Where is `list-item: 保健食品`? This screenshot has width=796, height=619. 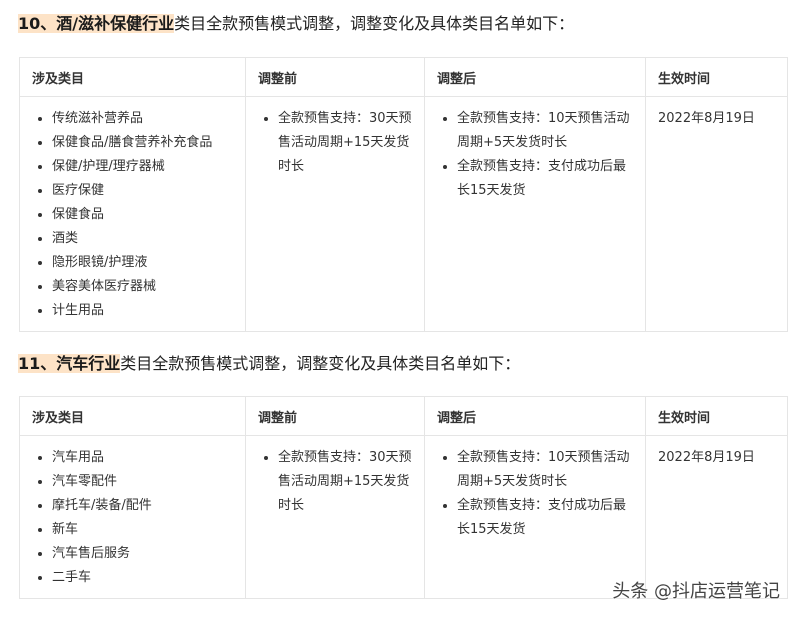 list-item: 保健食品 is located at coordinates (142, 215).